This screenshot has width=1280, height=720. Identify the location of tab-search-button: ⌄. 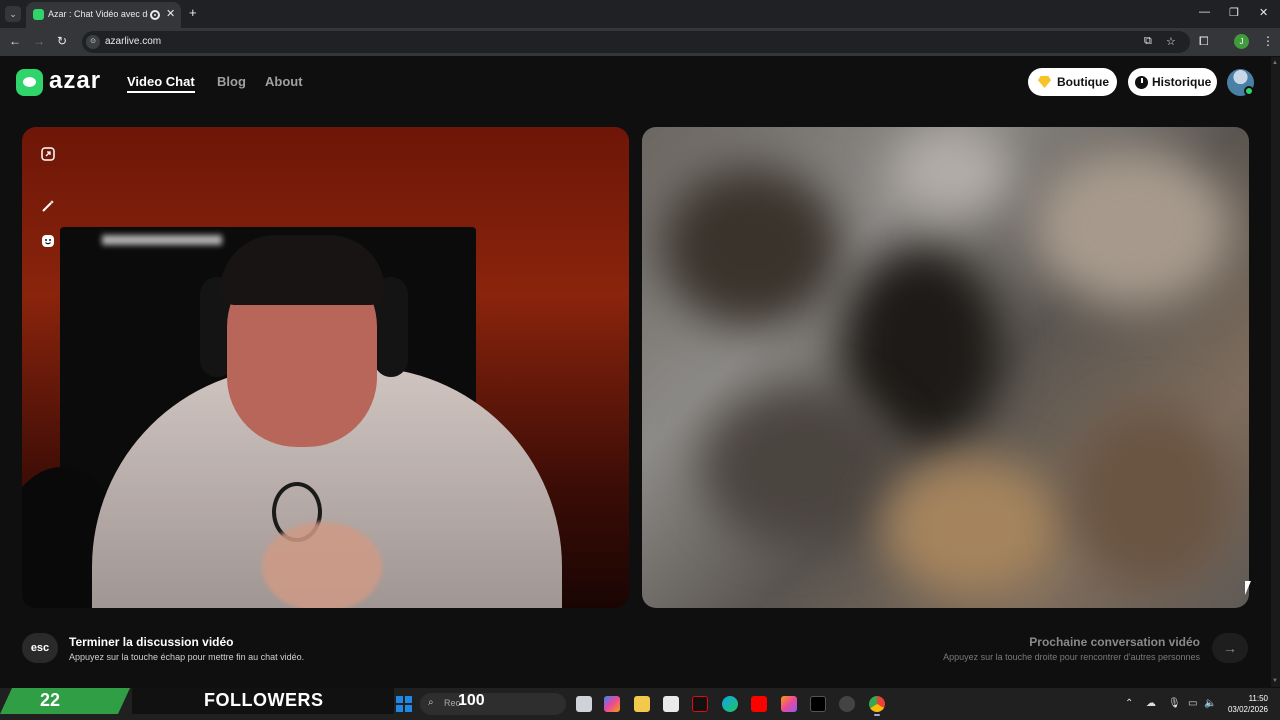
(13, 14).